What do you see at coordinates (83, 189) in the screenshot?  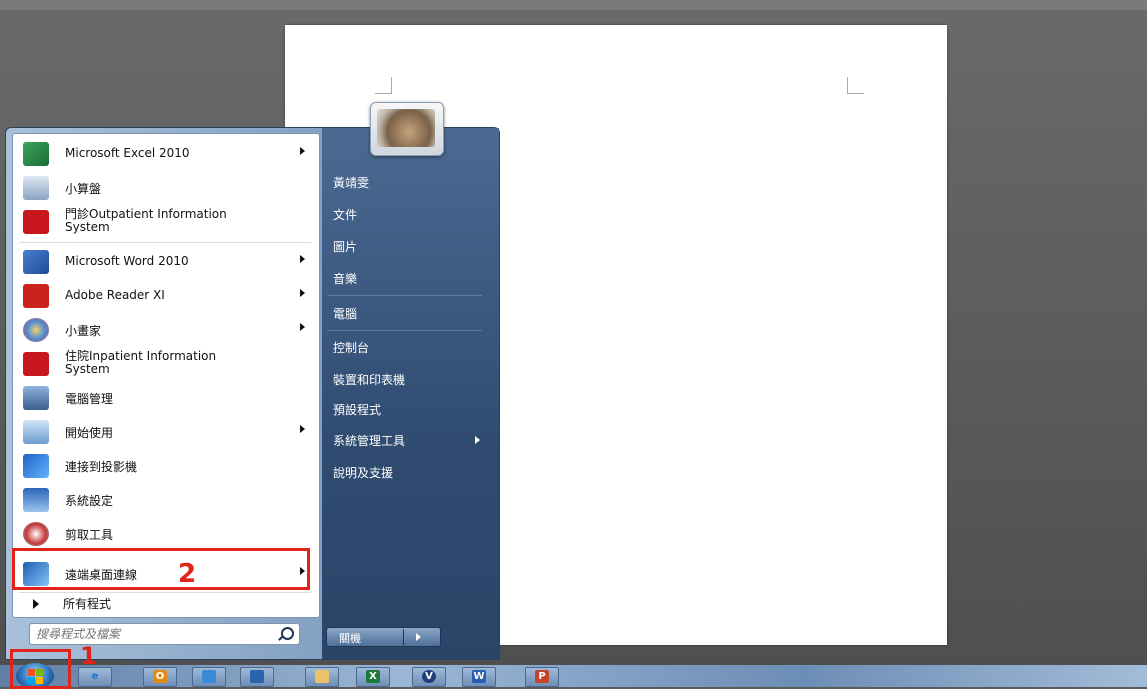 I see `menu-item-label: 小算盤` at bounding box center [83, 189].